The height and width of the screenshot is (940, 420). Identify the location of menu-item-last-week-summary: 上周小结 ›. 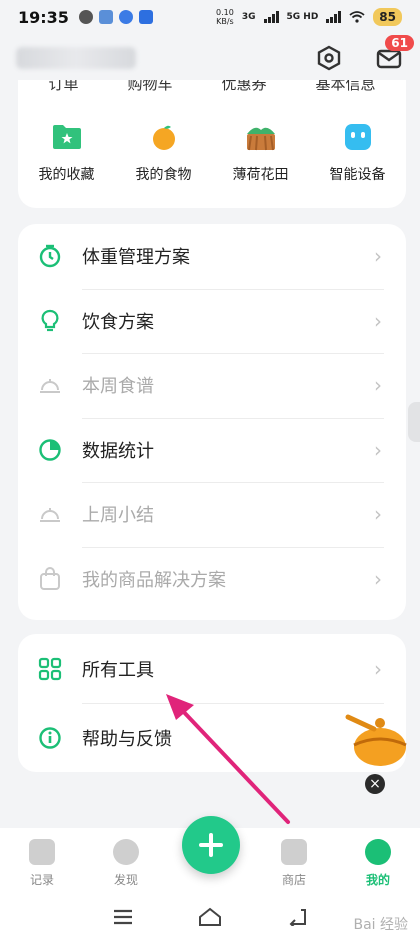
(212, 514).